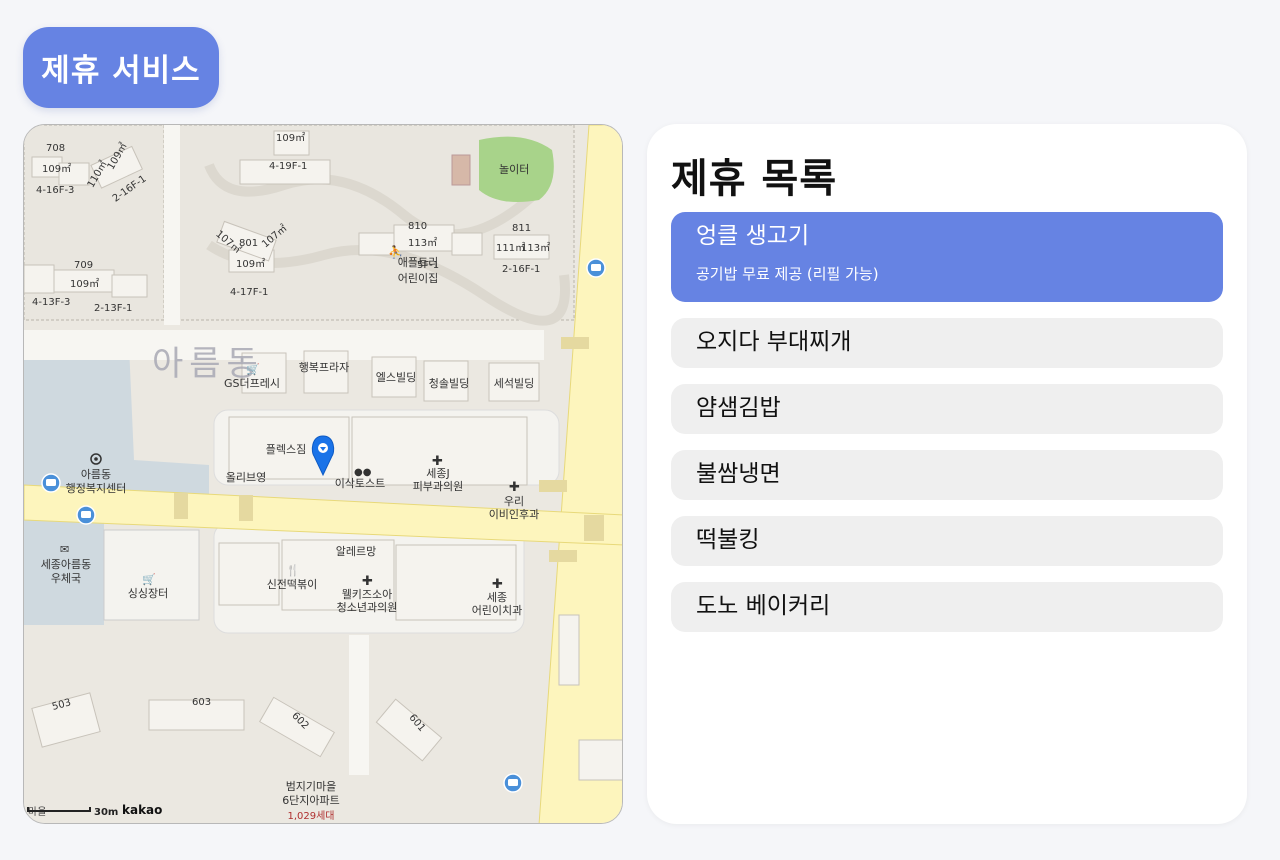 The image size is (1280, 860). Describe the element at coordinates (311, 786) in the screenshot. I see `svg-text: 범지기마을` at that location.